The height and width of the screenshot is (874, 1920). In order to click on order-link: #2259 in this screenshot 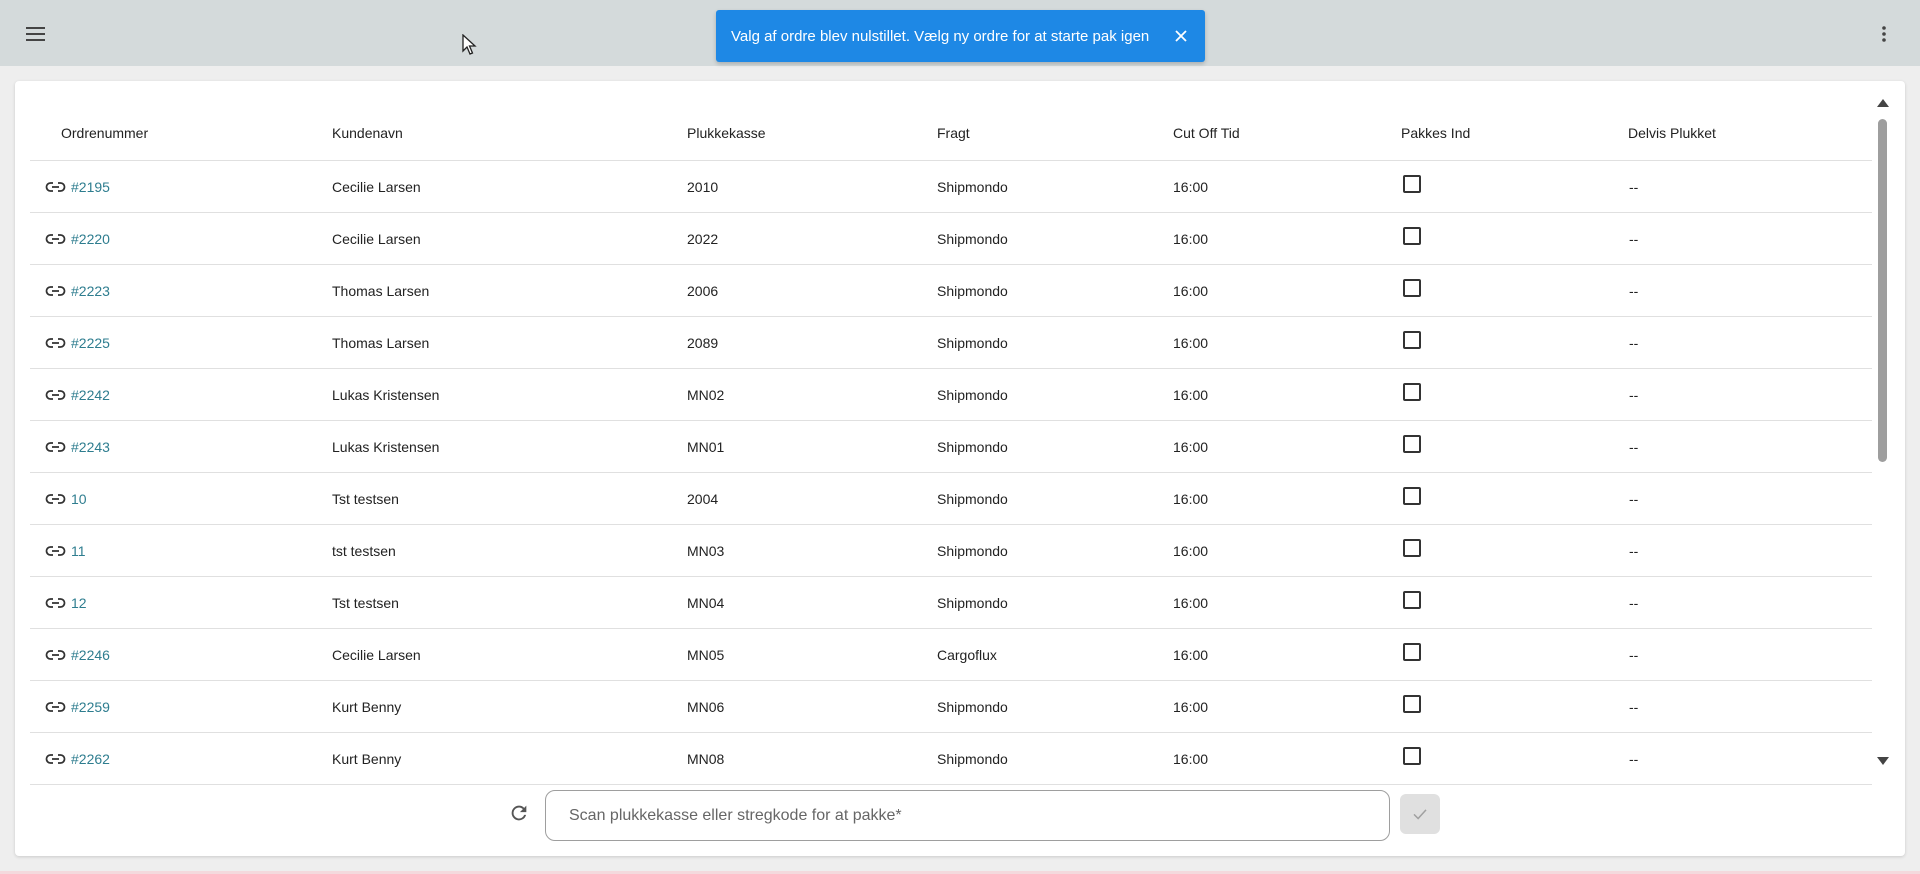, I will do `click(77, 707)`.